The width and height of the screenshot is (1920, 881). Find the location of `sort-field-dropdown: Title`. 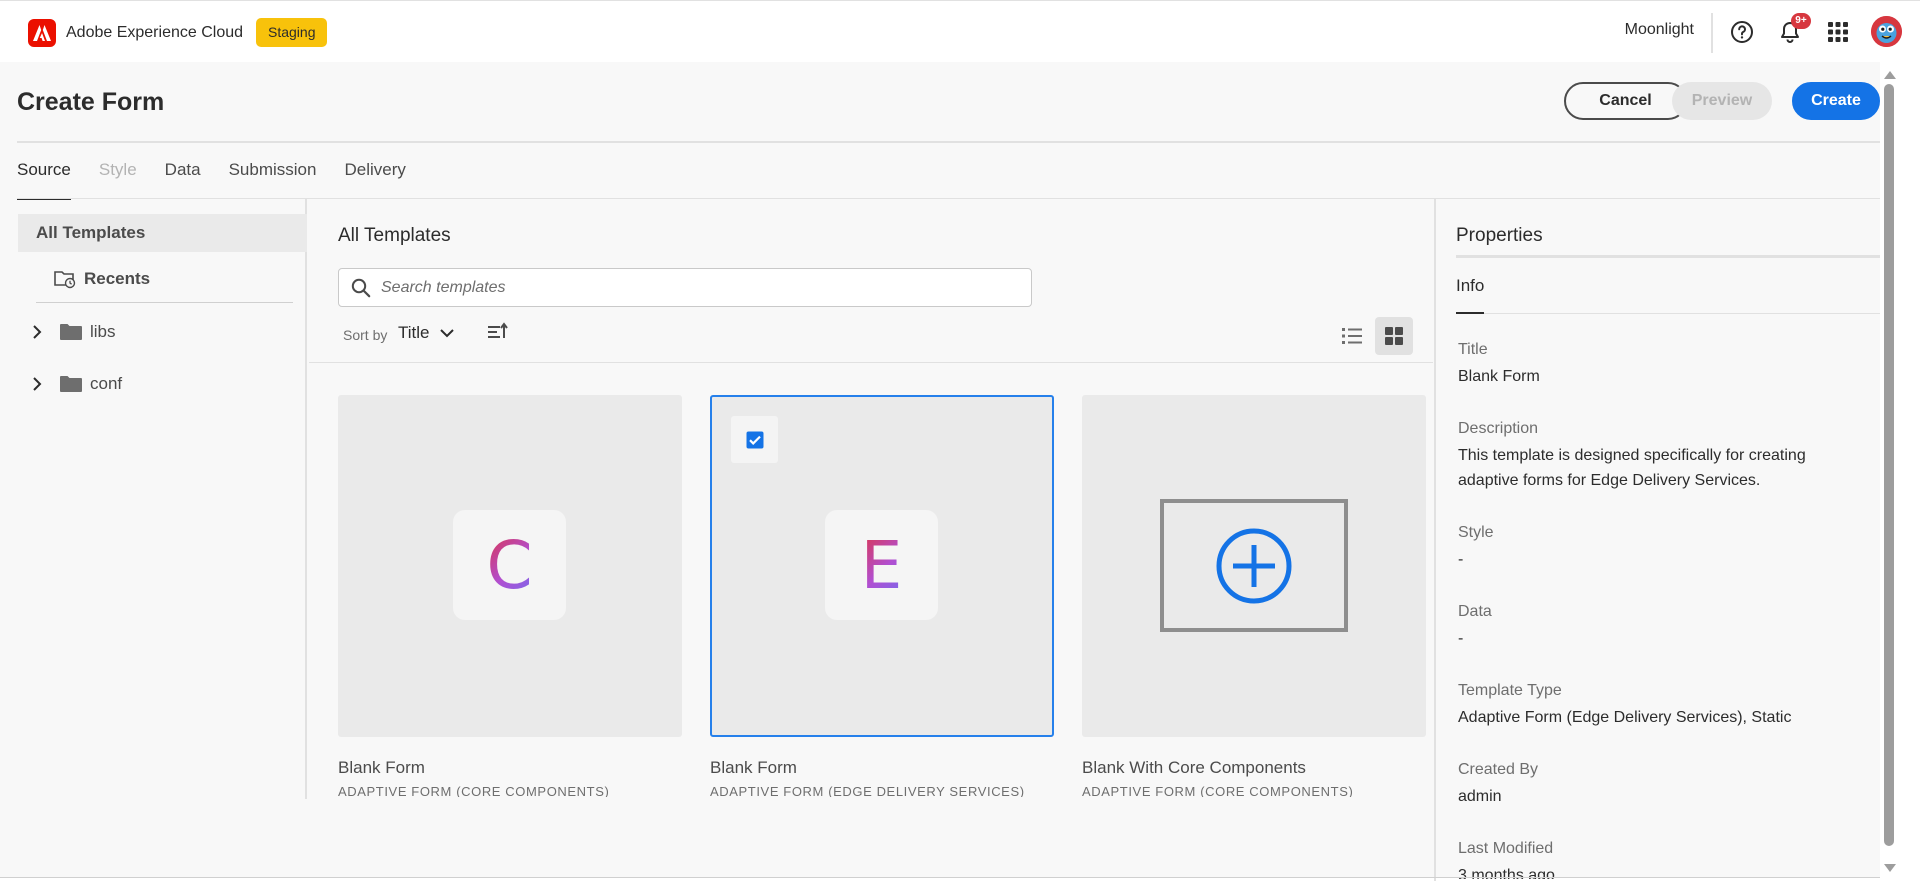

sort-field-dropdown: Title is located at coordinates (426, 333).